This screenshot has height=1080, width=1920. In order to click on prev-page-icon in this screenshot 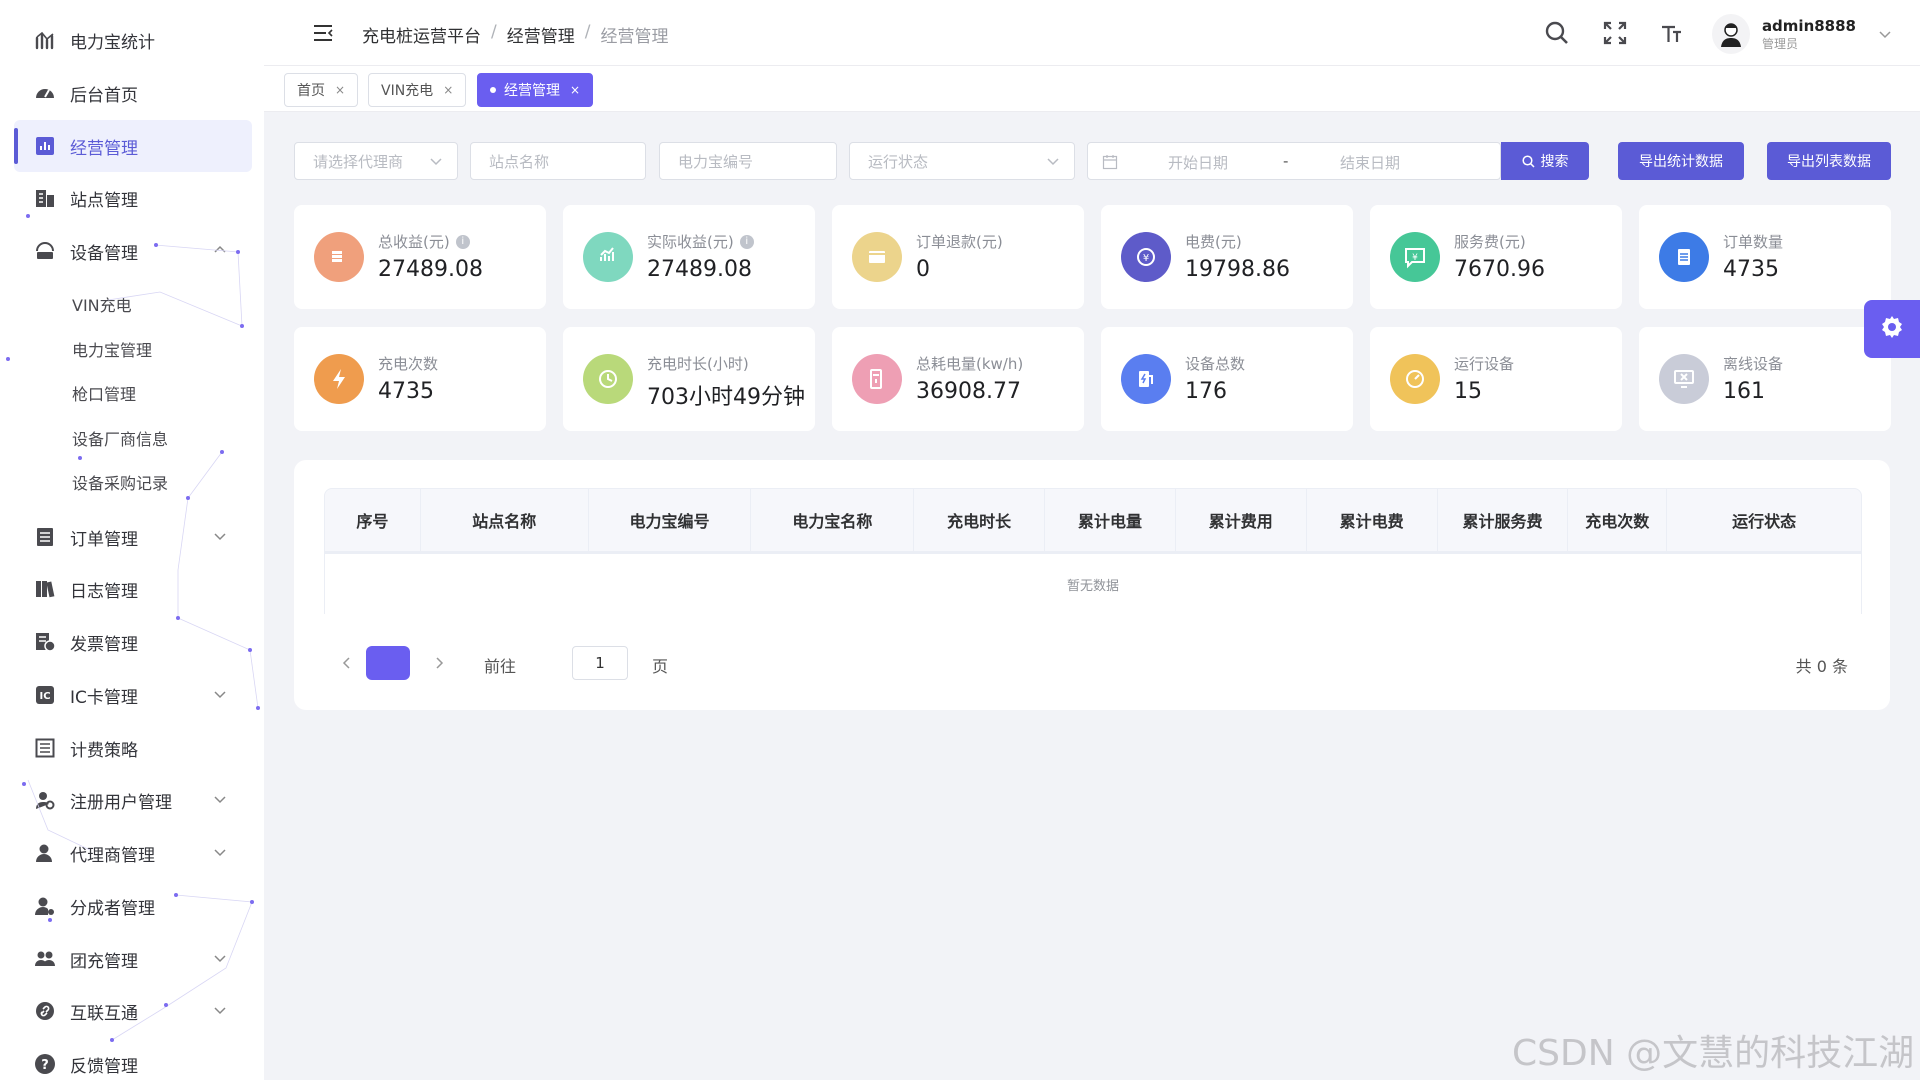, I will do `click(347, 663)`.